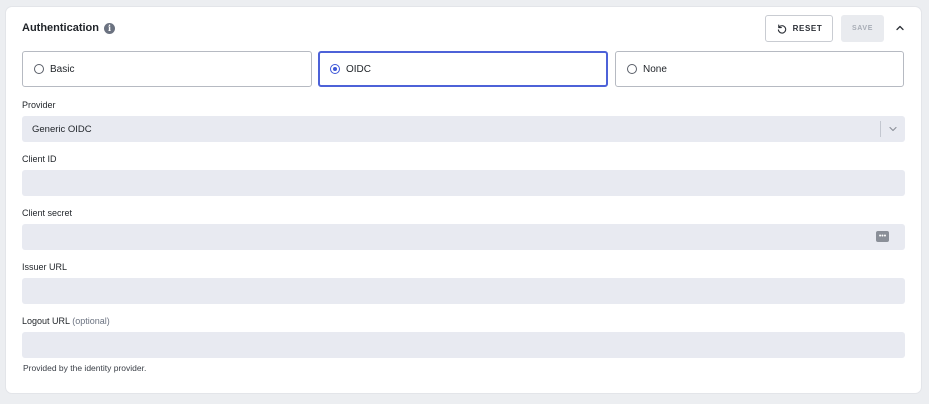  I want to click on select-divider, so click(880, 129).